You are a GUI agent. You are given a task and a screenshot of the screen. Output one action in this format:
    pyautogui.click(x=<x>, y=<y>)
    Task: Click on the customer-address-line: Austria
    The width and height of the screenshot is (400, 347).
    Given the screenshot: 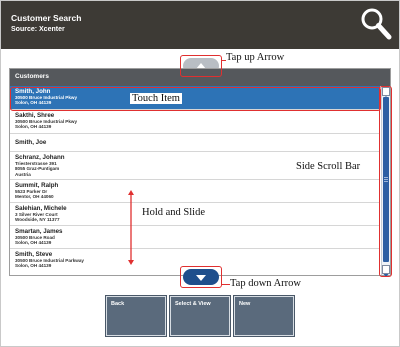 What is the action you would take?
    pyautogui.click(x=23, y=174)
    